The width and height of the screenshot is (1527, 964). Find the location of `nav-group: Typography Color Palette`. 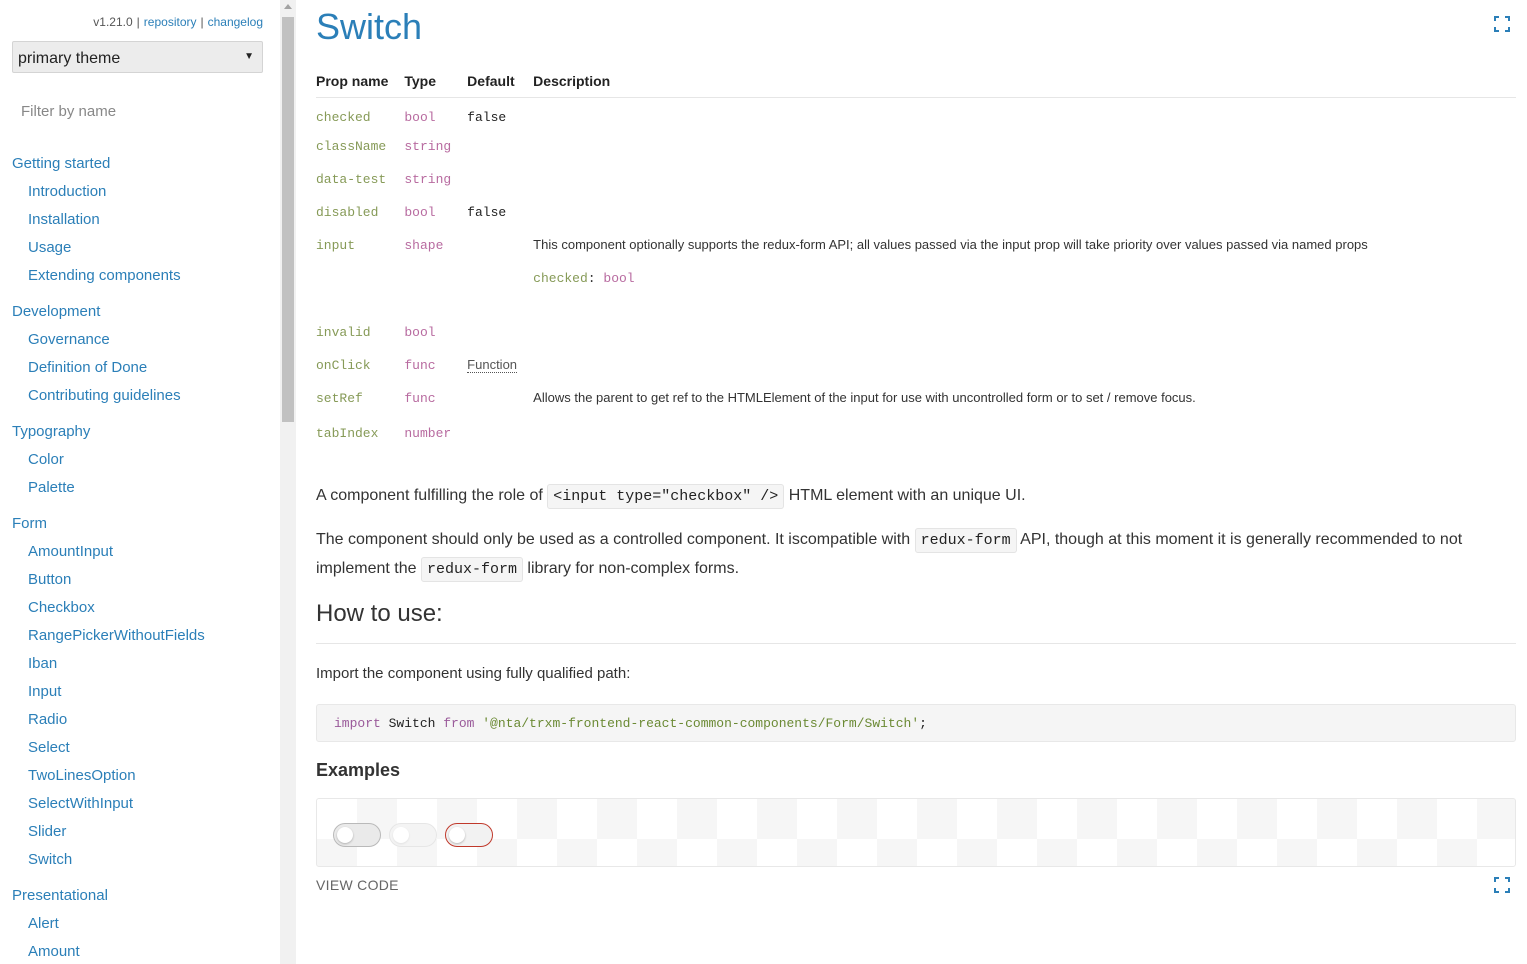

nav-group: Typography Color Palette is located at coordinates (140, 460).